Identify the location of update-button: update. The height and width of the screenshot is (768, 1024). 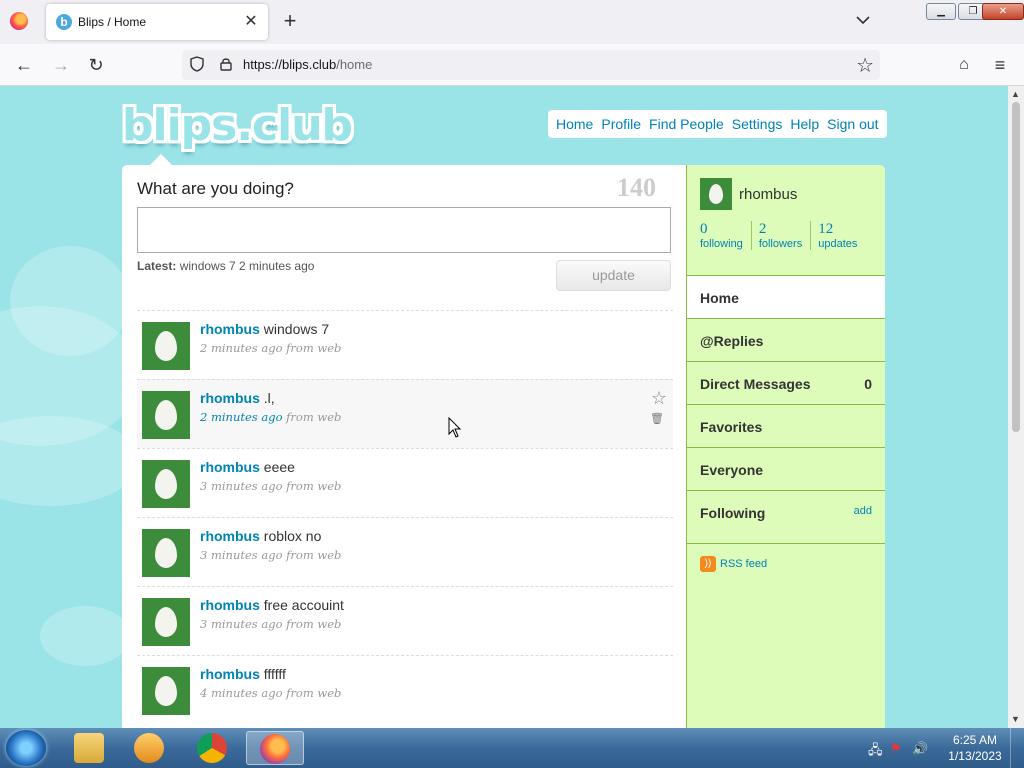
(613, 275).